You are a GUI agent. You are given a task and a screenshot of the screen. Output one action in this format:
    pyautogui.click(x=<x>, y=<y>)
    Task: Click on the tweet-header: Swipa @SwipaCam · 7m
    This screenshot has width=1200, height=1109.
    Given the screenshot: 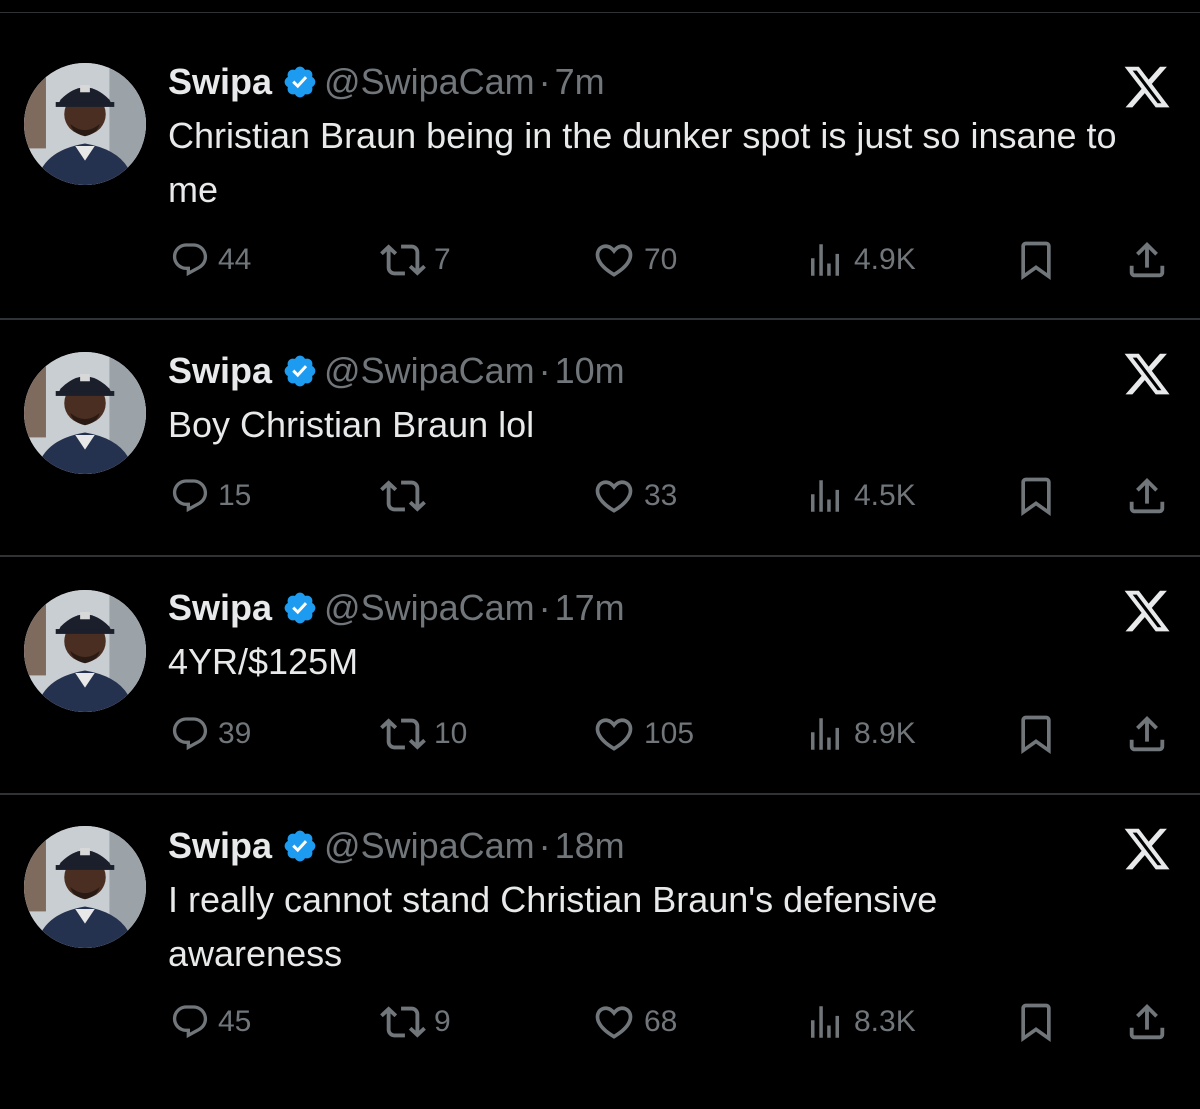 What is the action you would take?
    pyautogui.click(x=386, y=82)
    